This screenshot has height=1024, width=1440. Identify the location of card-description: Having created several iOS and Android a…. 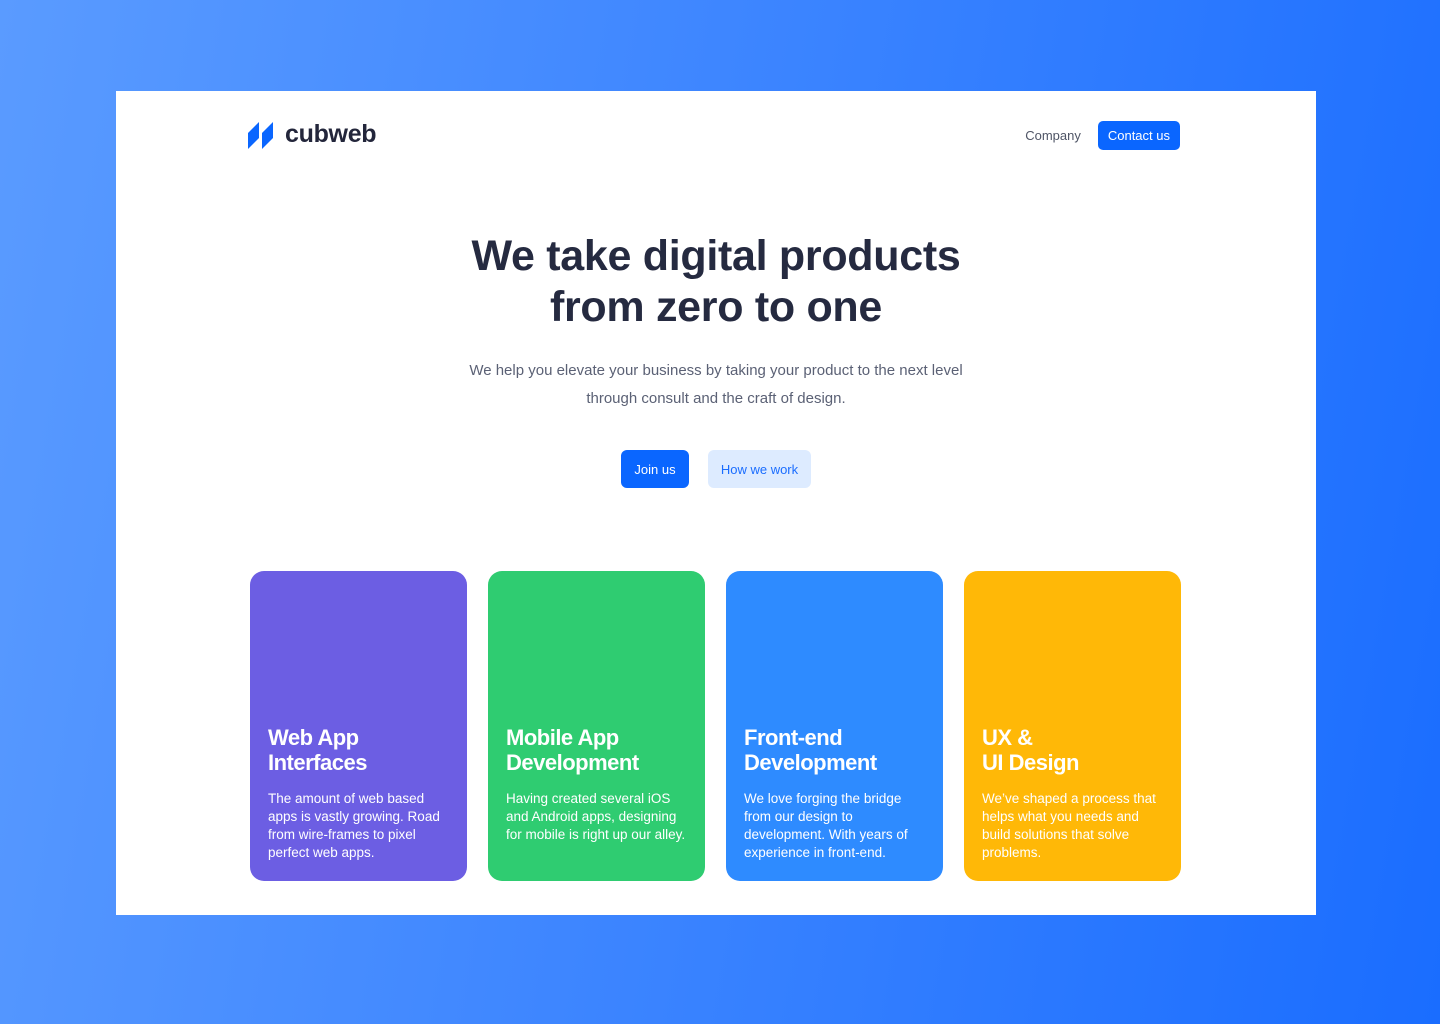
(596, 816).